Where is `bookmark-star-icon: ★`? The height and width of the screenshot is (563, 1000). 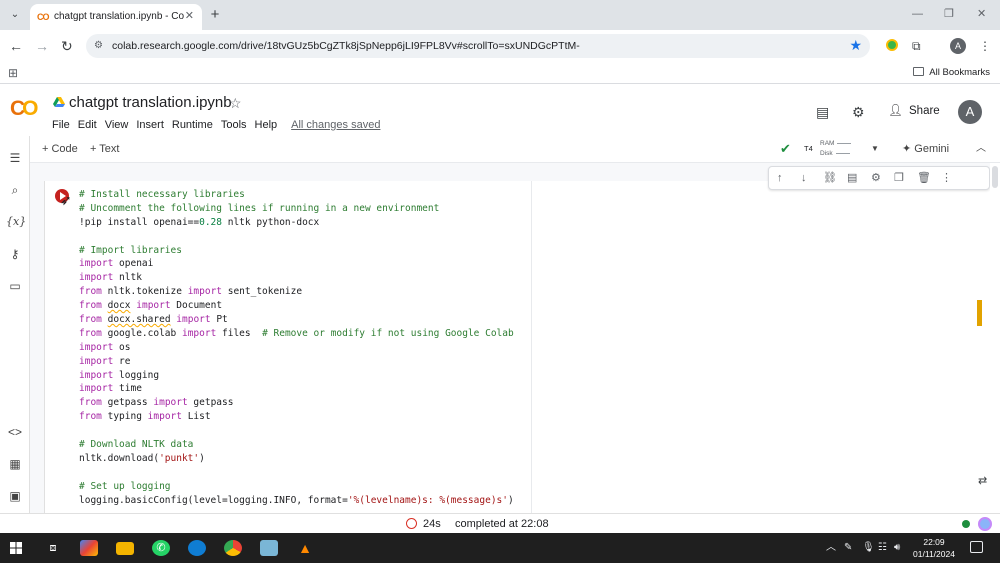
bookmark-star-icon: ★ is located at coordinates (855, 45).